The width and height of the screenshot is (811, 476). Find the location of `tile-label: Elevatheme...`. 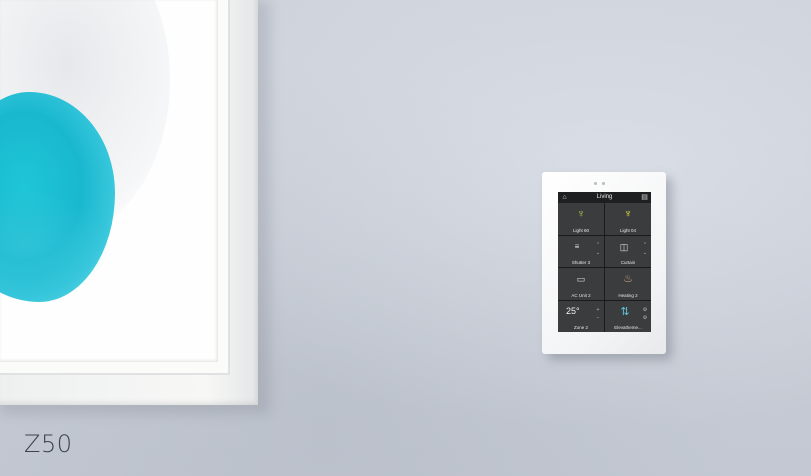

tile-label: Elevatheme... is located at coordinates (628, 327).